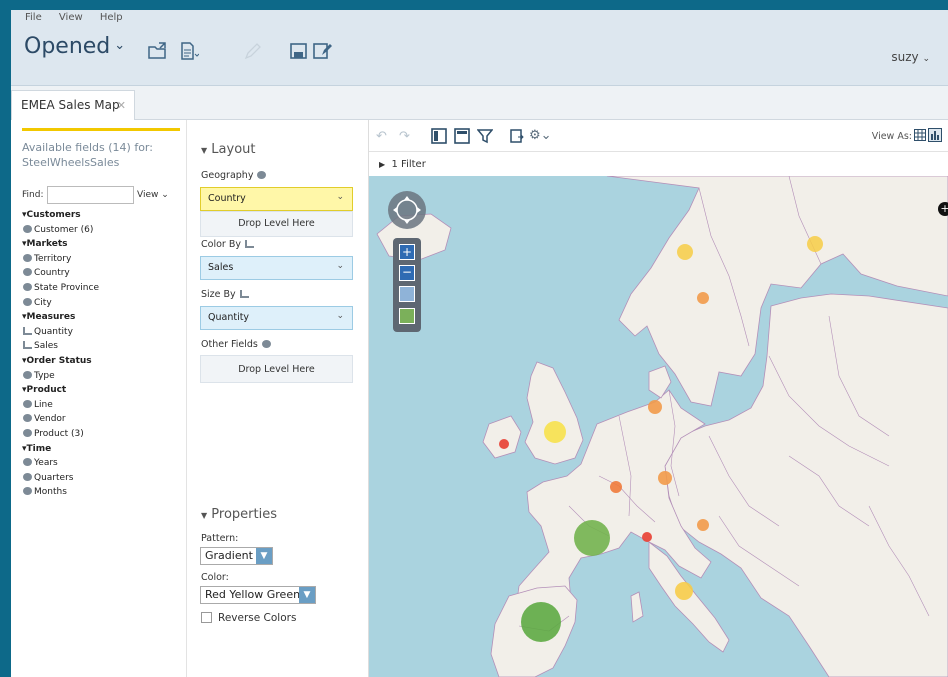  Describe the element at coordinates (555, 432) in the screenshot. I see `bubble-uk` at that location.